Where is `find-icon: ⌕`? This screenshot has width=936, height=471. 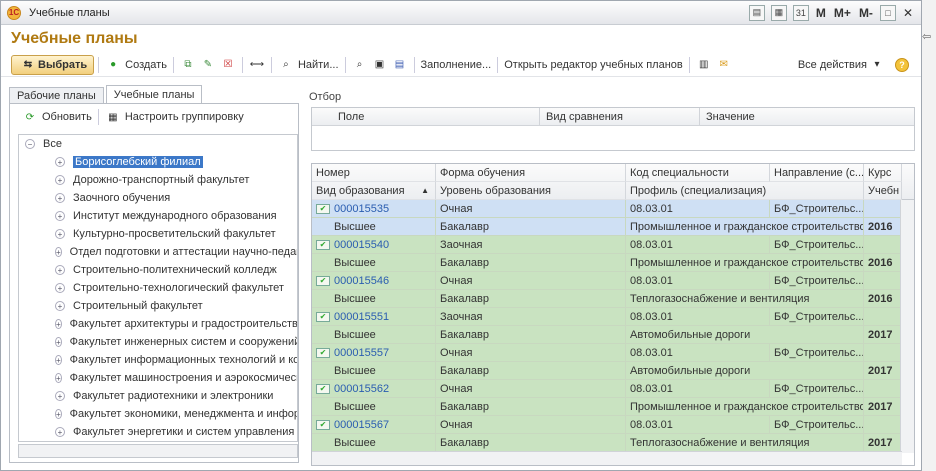
find-icon: ⌕ is located at coordinates (286, 65).